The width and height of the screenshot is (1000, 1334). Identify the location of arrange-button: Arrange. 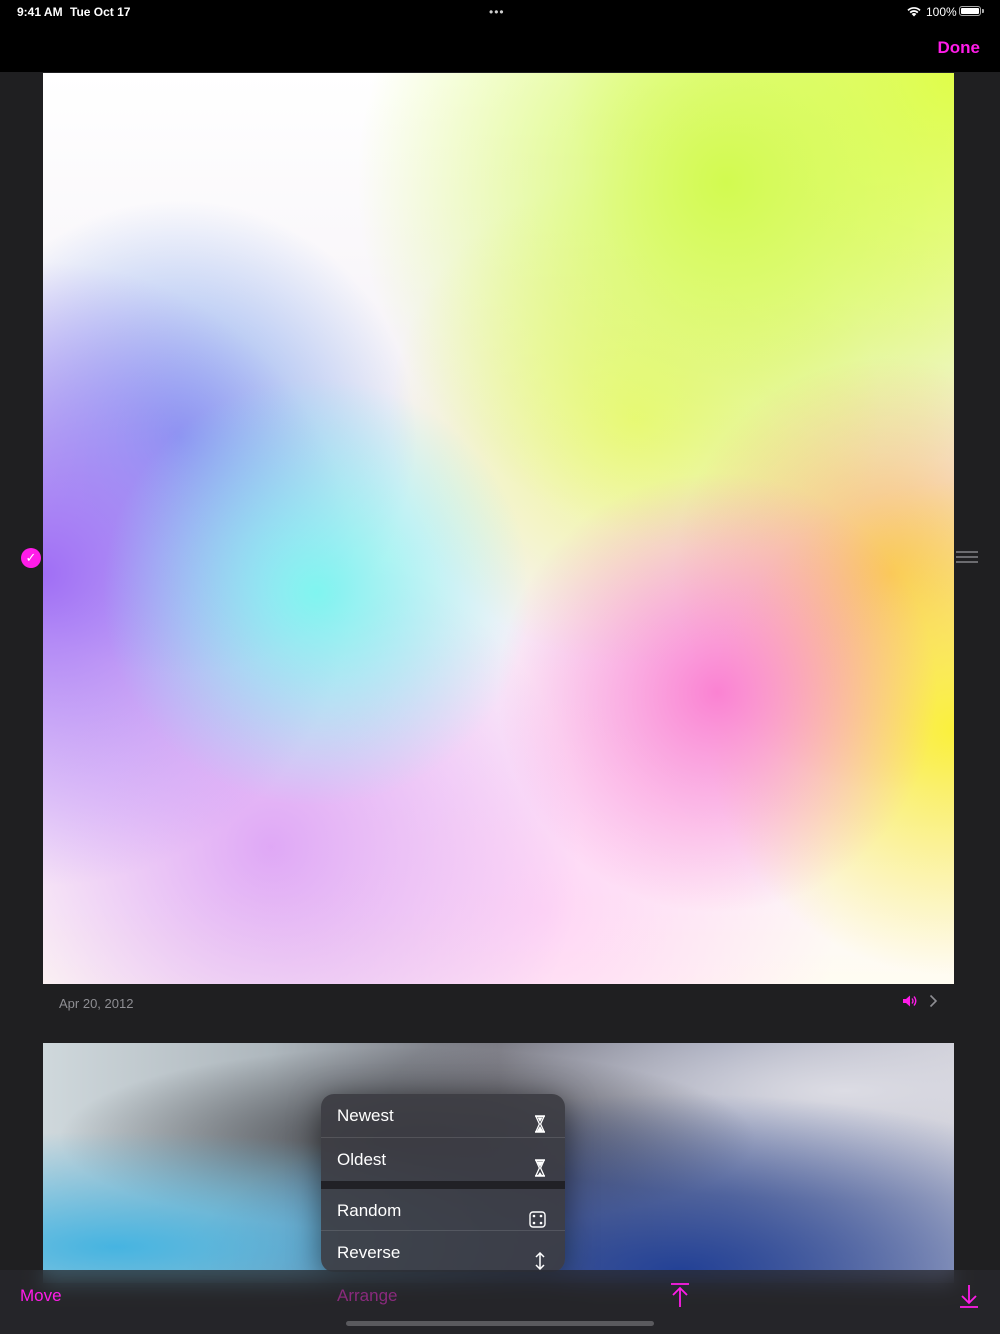
(367, 1296).